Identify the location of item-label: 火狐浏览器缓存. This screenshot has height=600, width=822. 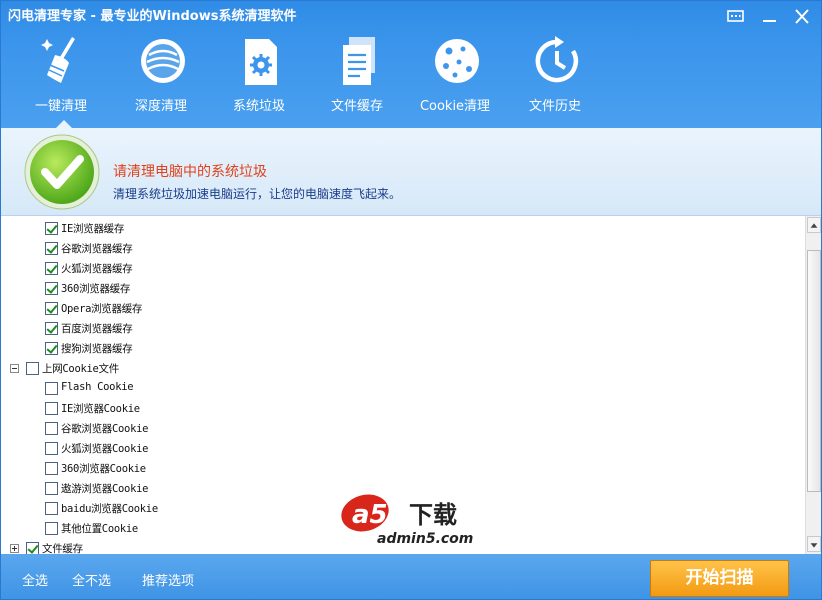
(97, 269).